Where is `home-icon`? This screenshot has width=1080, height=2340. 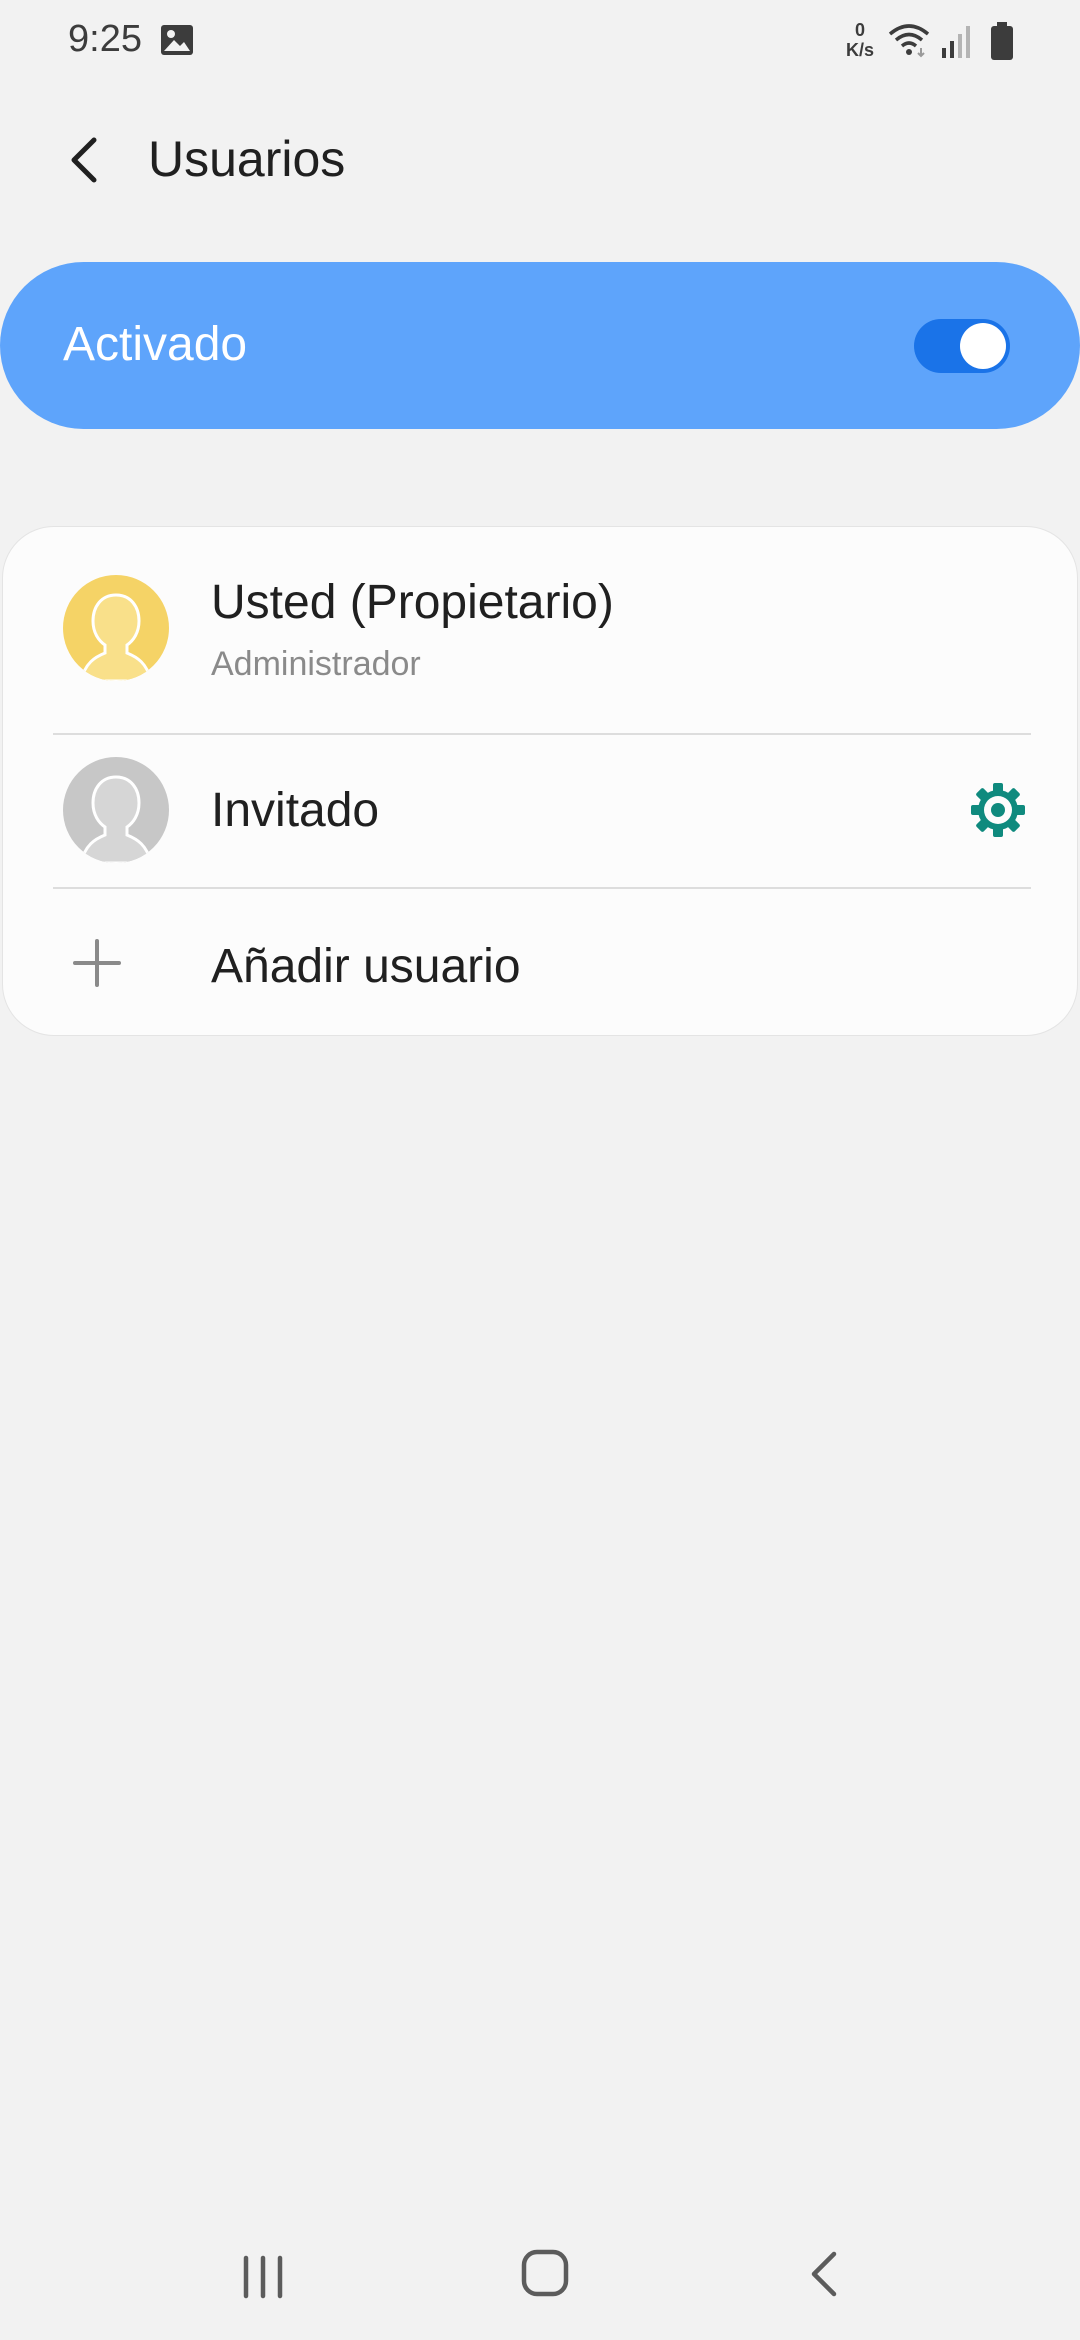 home-icon is located at coordinates (545, 2273).